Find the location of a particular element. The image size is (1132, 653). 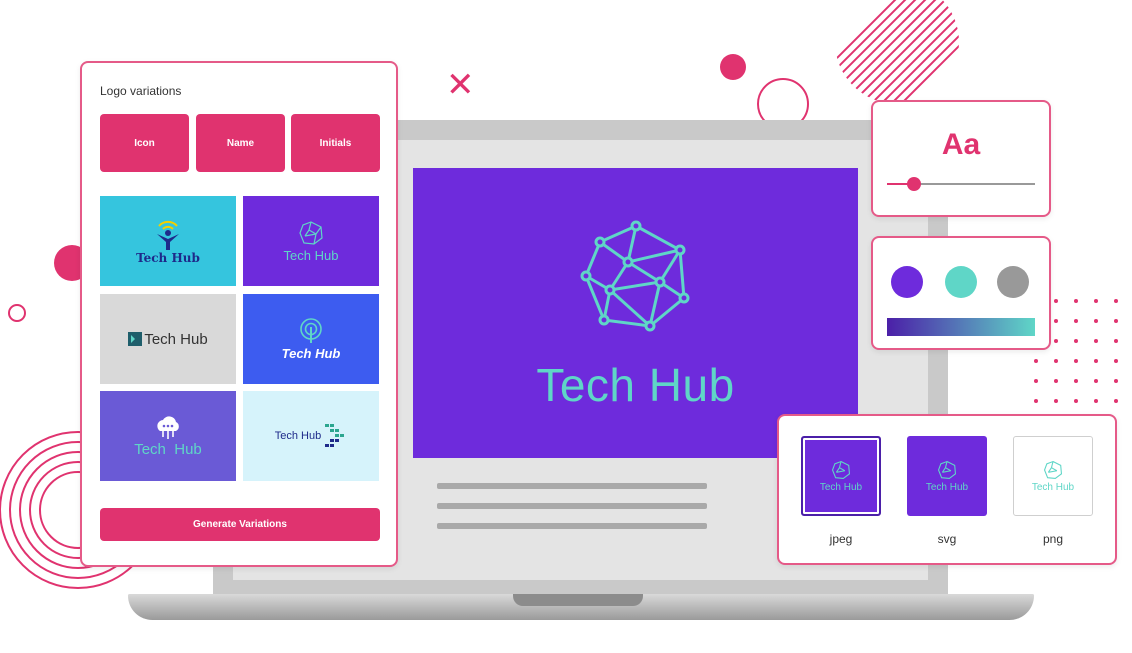

laptop-notch is located at coordinates (578, 600).